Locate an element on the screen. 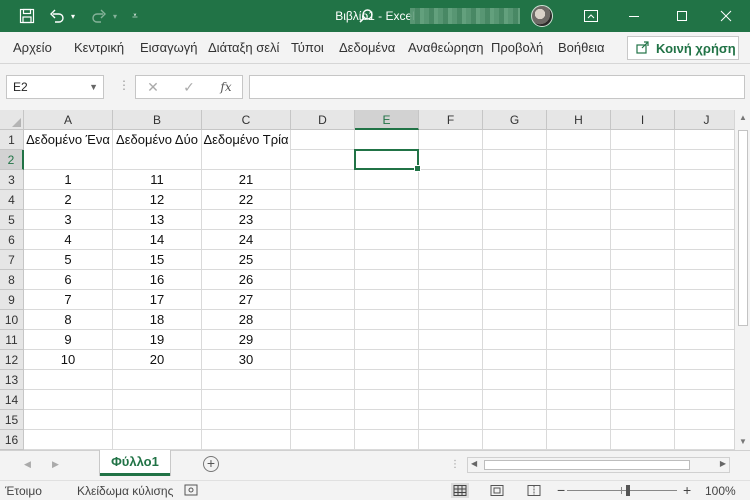  cell-H4 is located at coordinates (579, 200).